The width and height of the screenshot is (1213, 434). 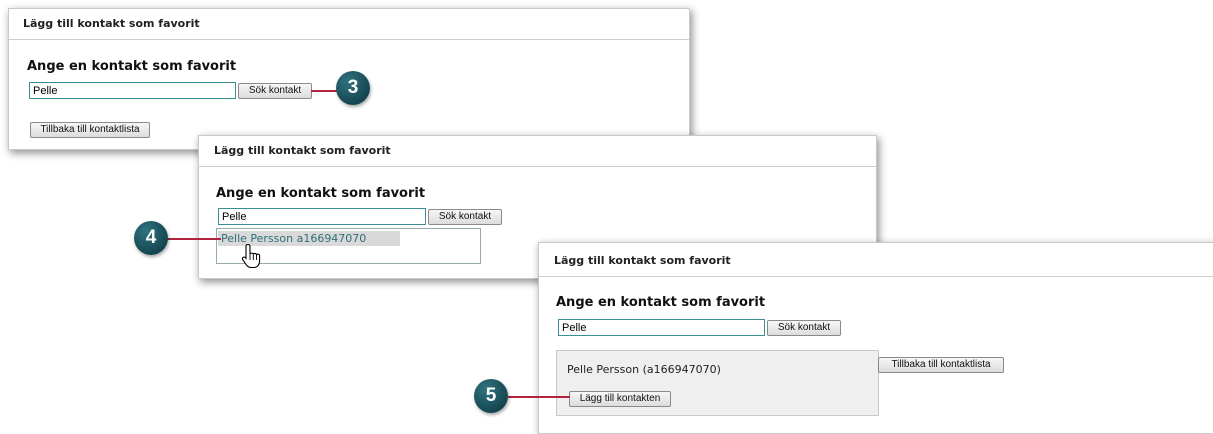 What do you see at coordinates (353, 88) in the screenshot?
I see `step-3-badge: 3` at bounding box center [353, 88].